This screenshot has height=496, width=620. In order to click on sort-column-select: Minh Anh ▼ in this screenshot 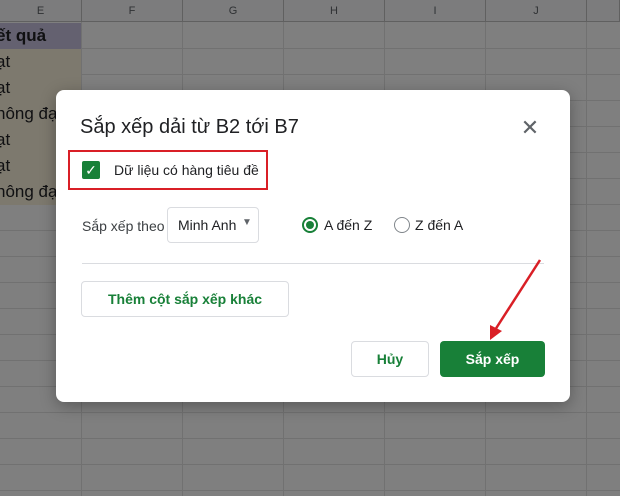, I will do `click(213, 225)`.